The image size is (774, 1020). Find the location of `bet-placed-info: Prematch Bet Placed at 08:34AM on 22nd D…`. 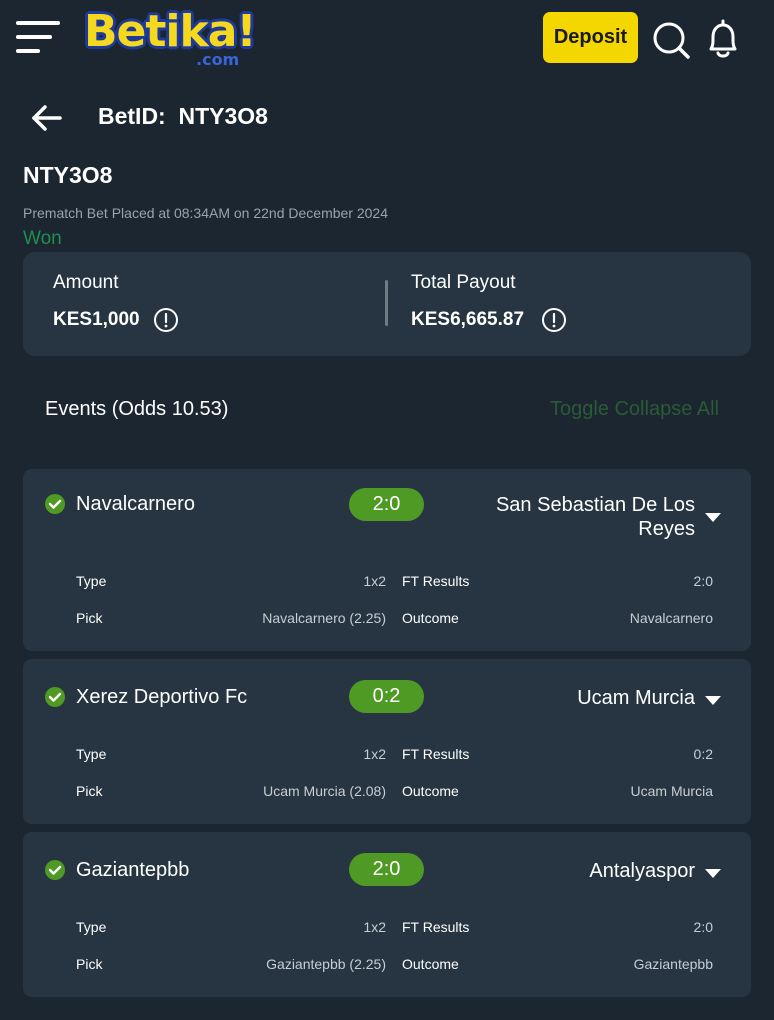

bet-placed-info: Prematch Bet Placed at 08:34AM on 22nd D… is located at coordinates (205, 213).